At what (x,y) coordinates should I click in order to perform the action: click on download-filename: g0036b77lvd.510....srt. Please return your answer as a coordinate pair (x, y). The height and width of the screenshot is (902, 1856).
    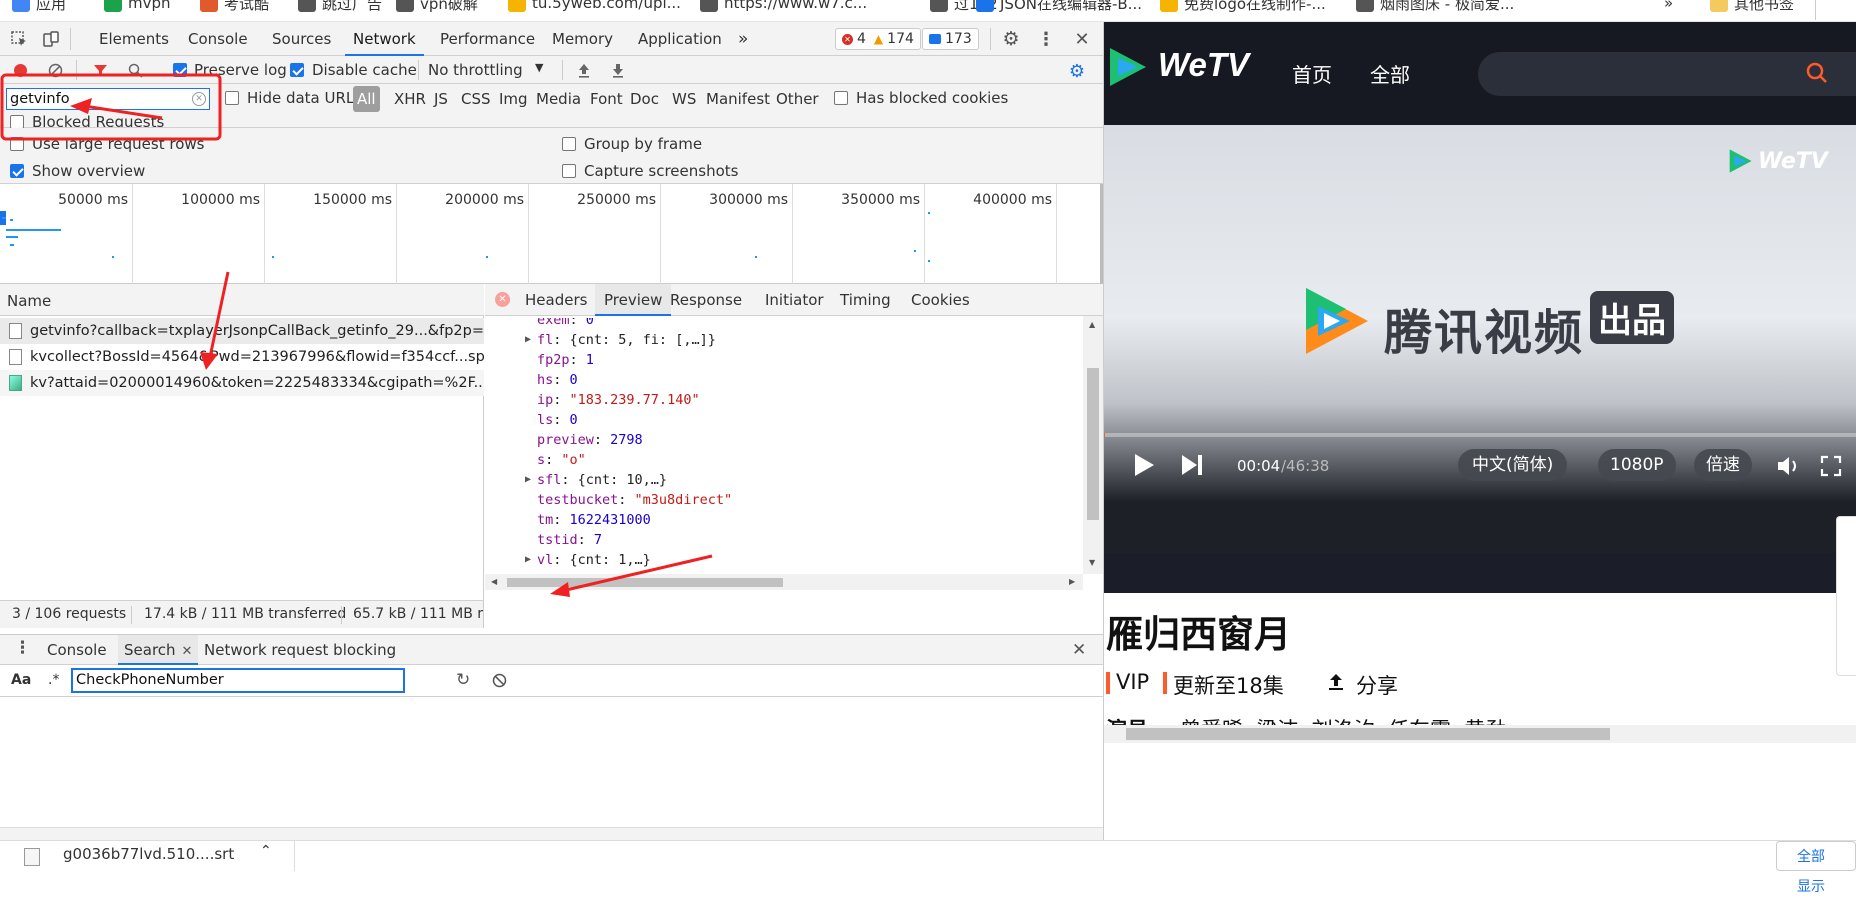
    Looking at the image, I should click on (148, 854).